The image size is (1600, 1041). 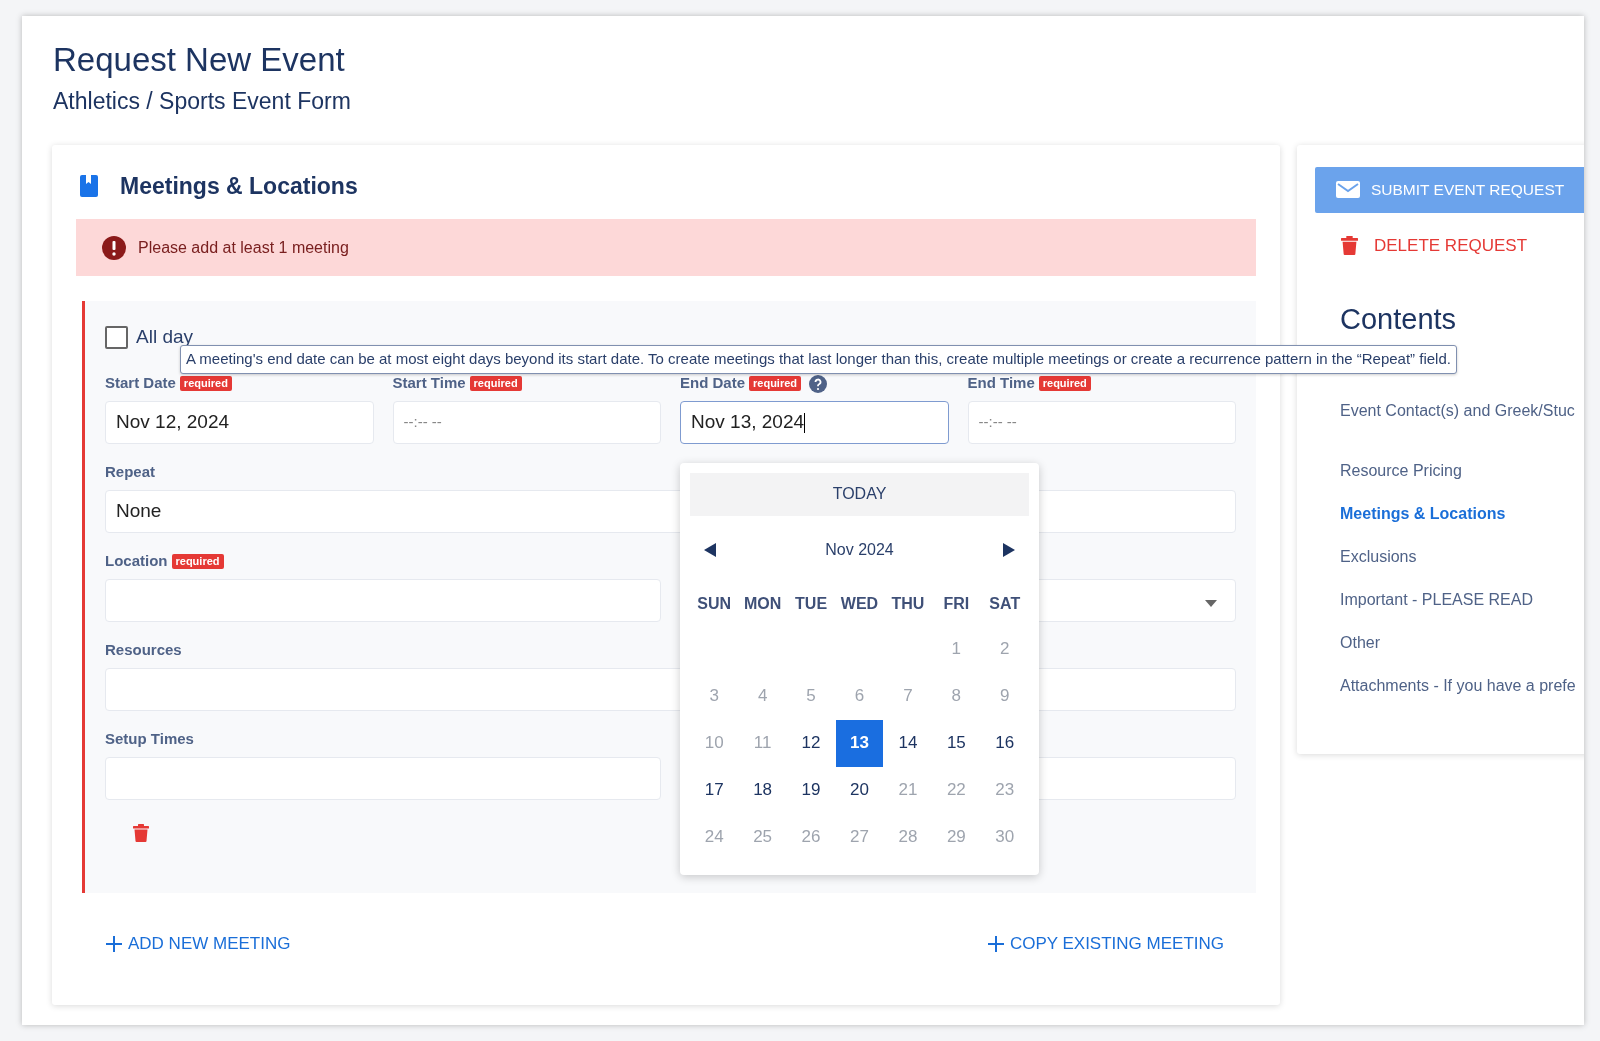 What do you see at coordinates (859, 603) in the screenshot?
I see `weekday-label: WED` at bounding box center [859, 603].